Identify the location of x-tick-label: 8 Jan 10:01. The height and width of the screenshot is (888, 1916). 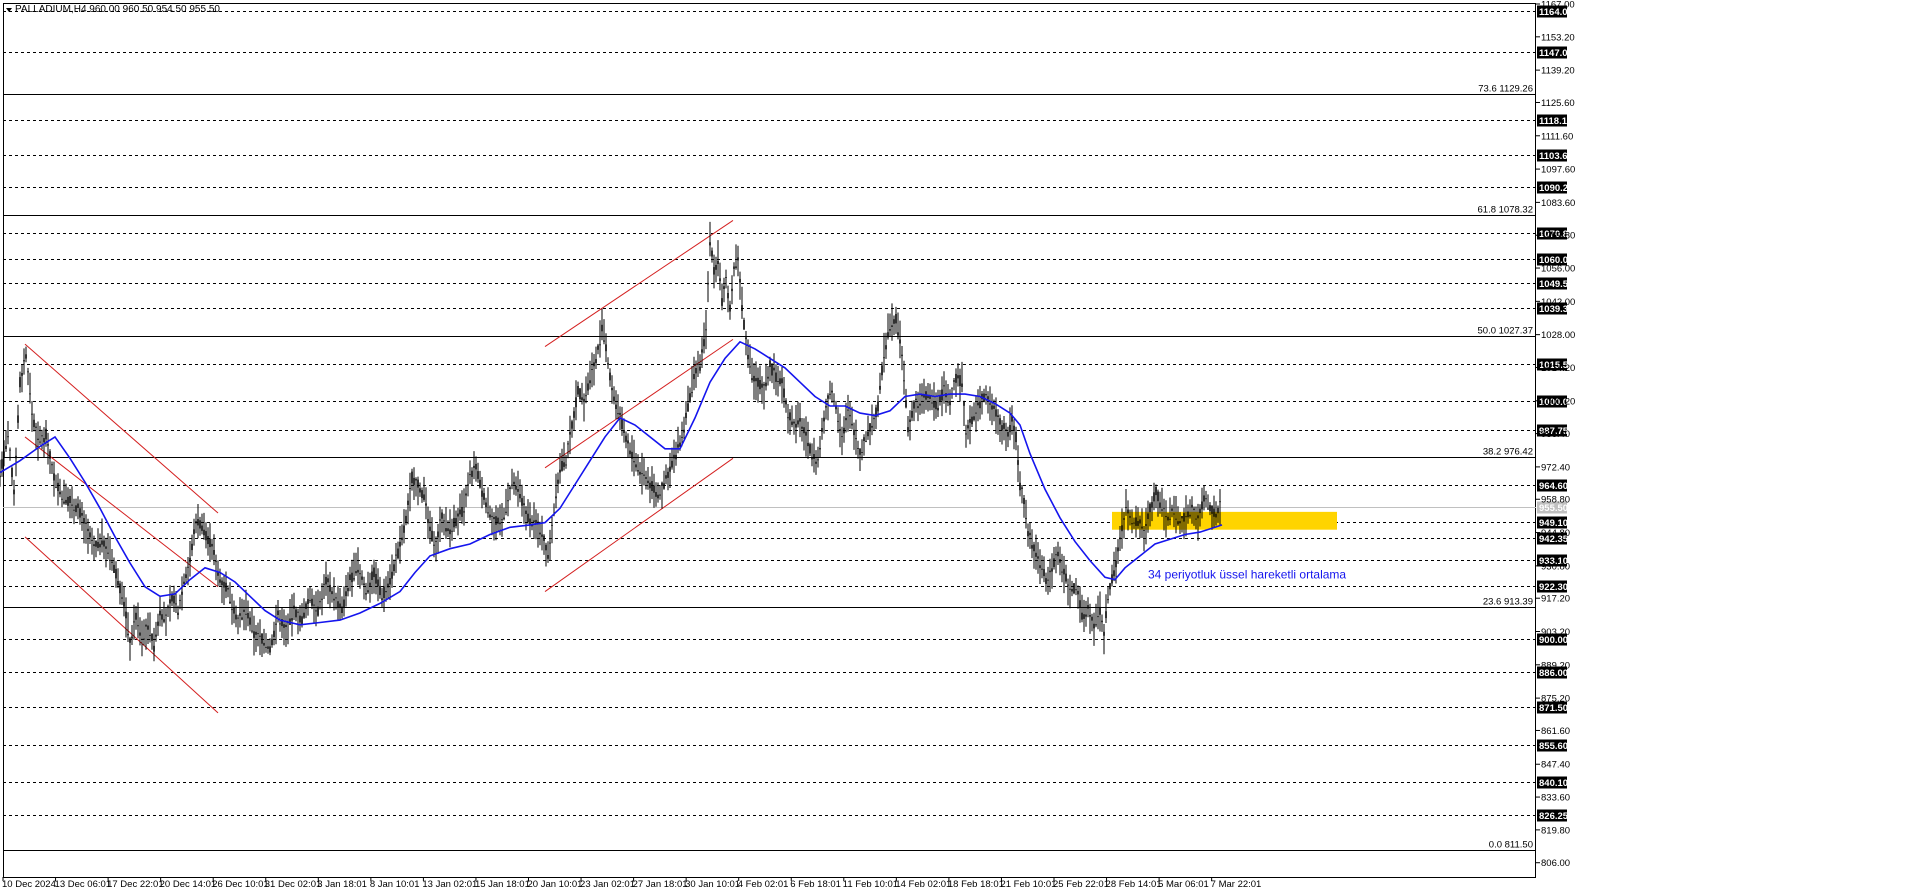
(395, 883).